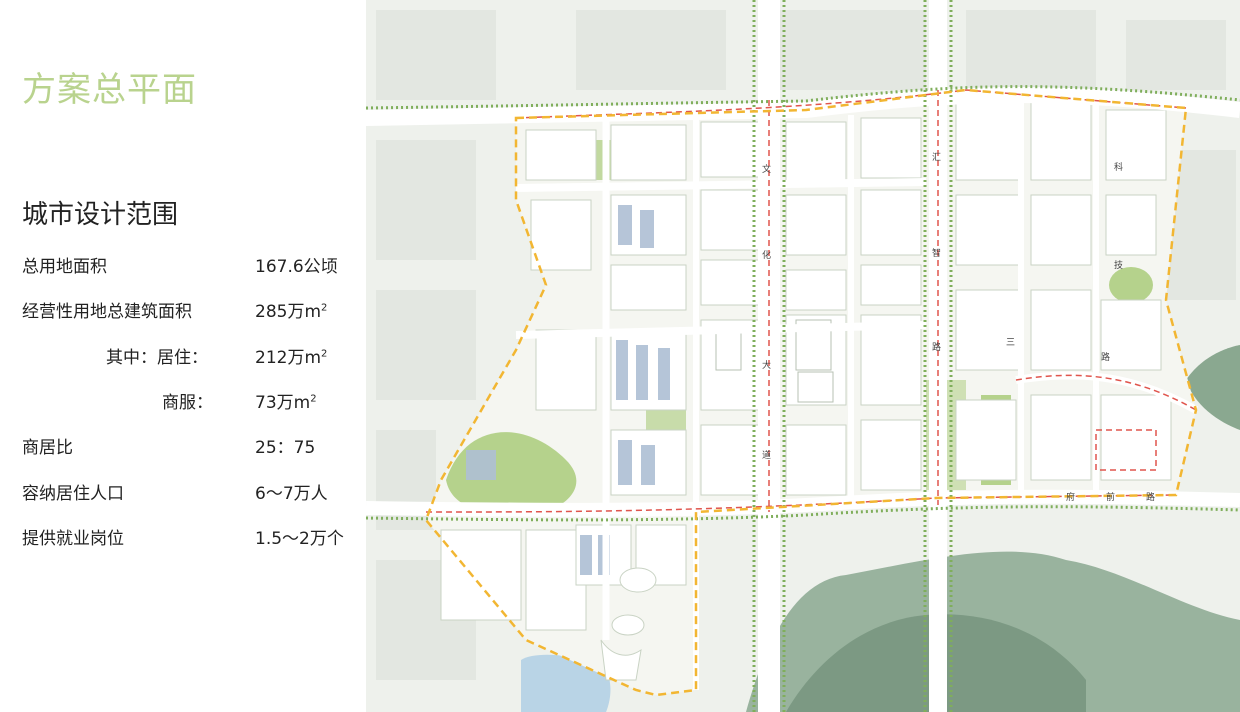 This screenshot has height=712, width=1240. I want to click on svg-text: 府, so click(1070, 497).